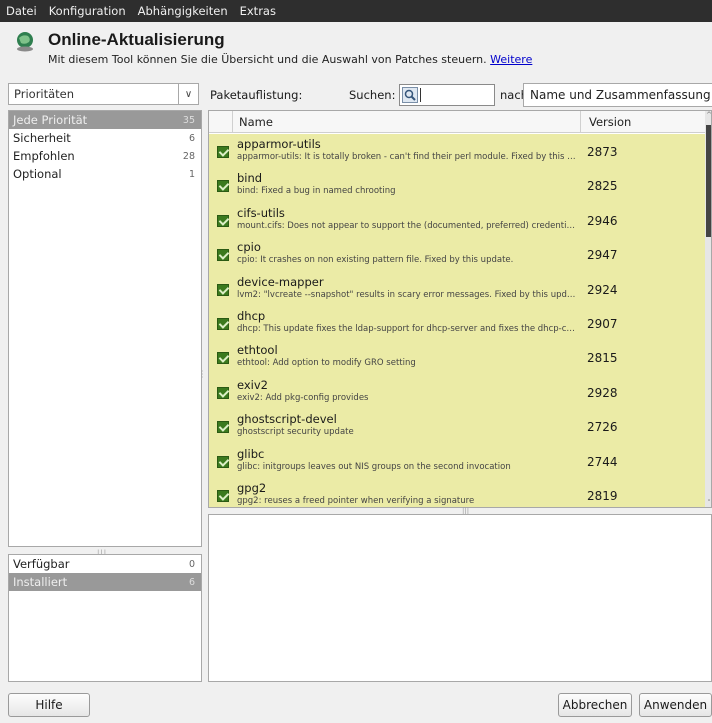 This screenshot has height=723, width=712. I want to click on menu-extras: Extras, so click(258, 11).